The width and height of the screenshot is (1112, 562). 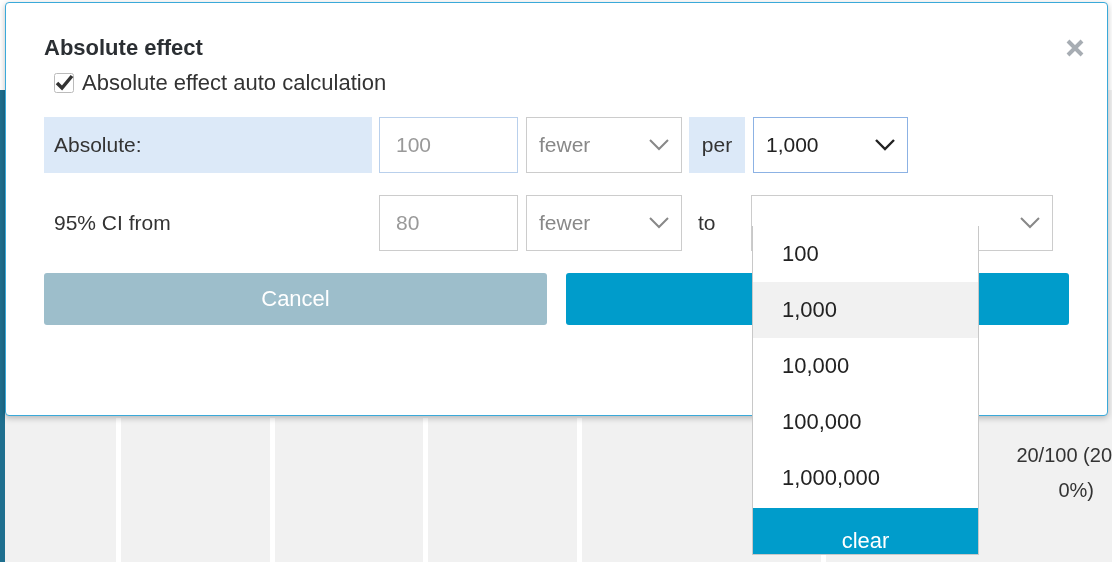 What do you see at coordinates (707, 223) in the screenshot?
I see `to-label: to` at bounding box center [707, 223].